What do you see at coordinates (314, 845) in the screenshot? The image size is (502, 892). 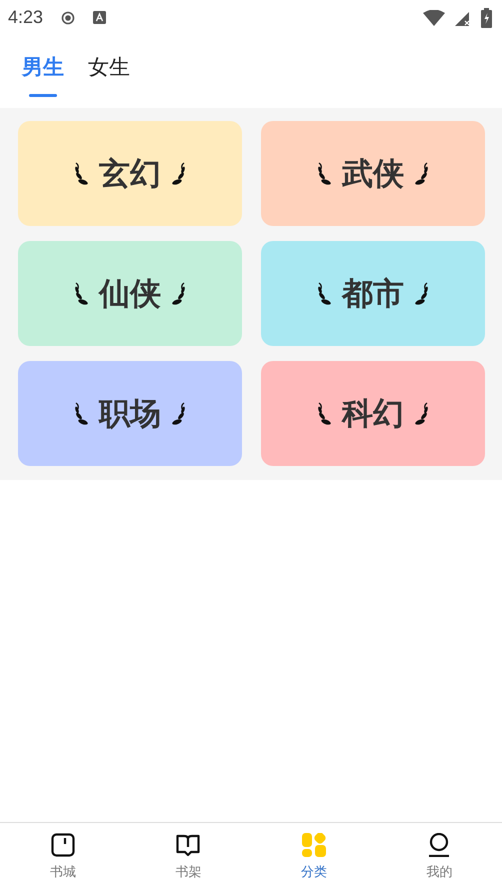 I see `category-icon` at bounding box center [314, 845].